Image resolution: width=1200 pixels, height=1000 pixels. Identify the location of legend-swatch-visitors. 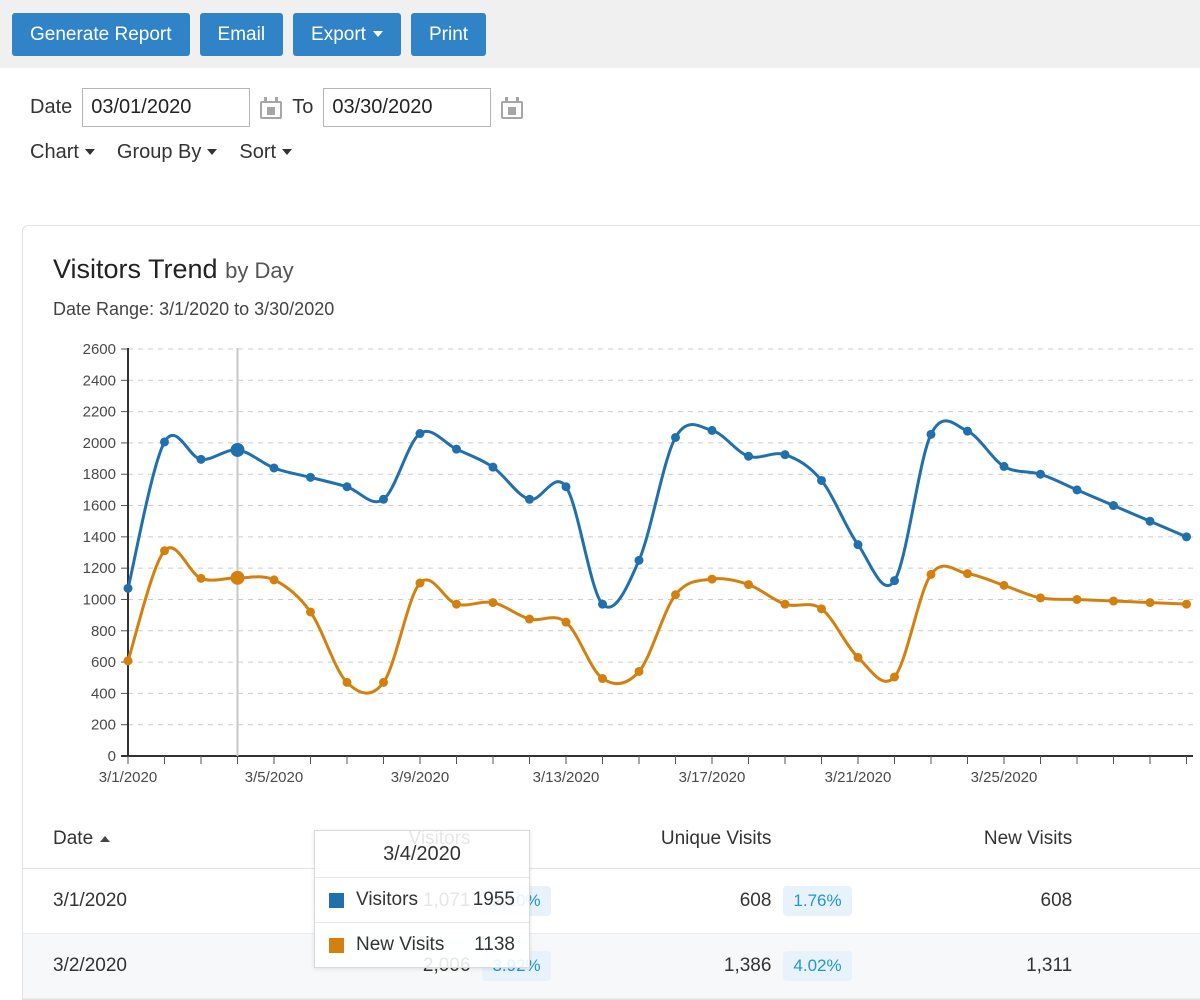
(336, 900).